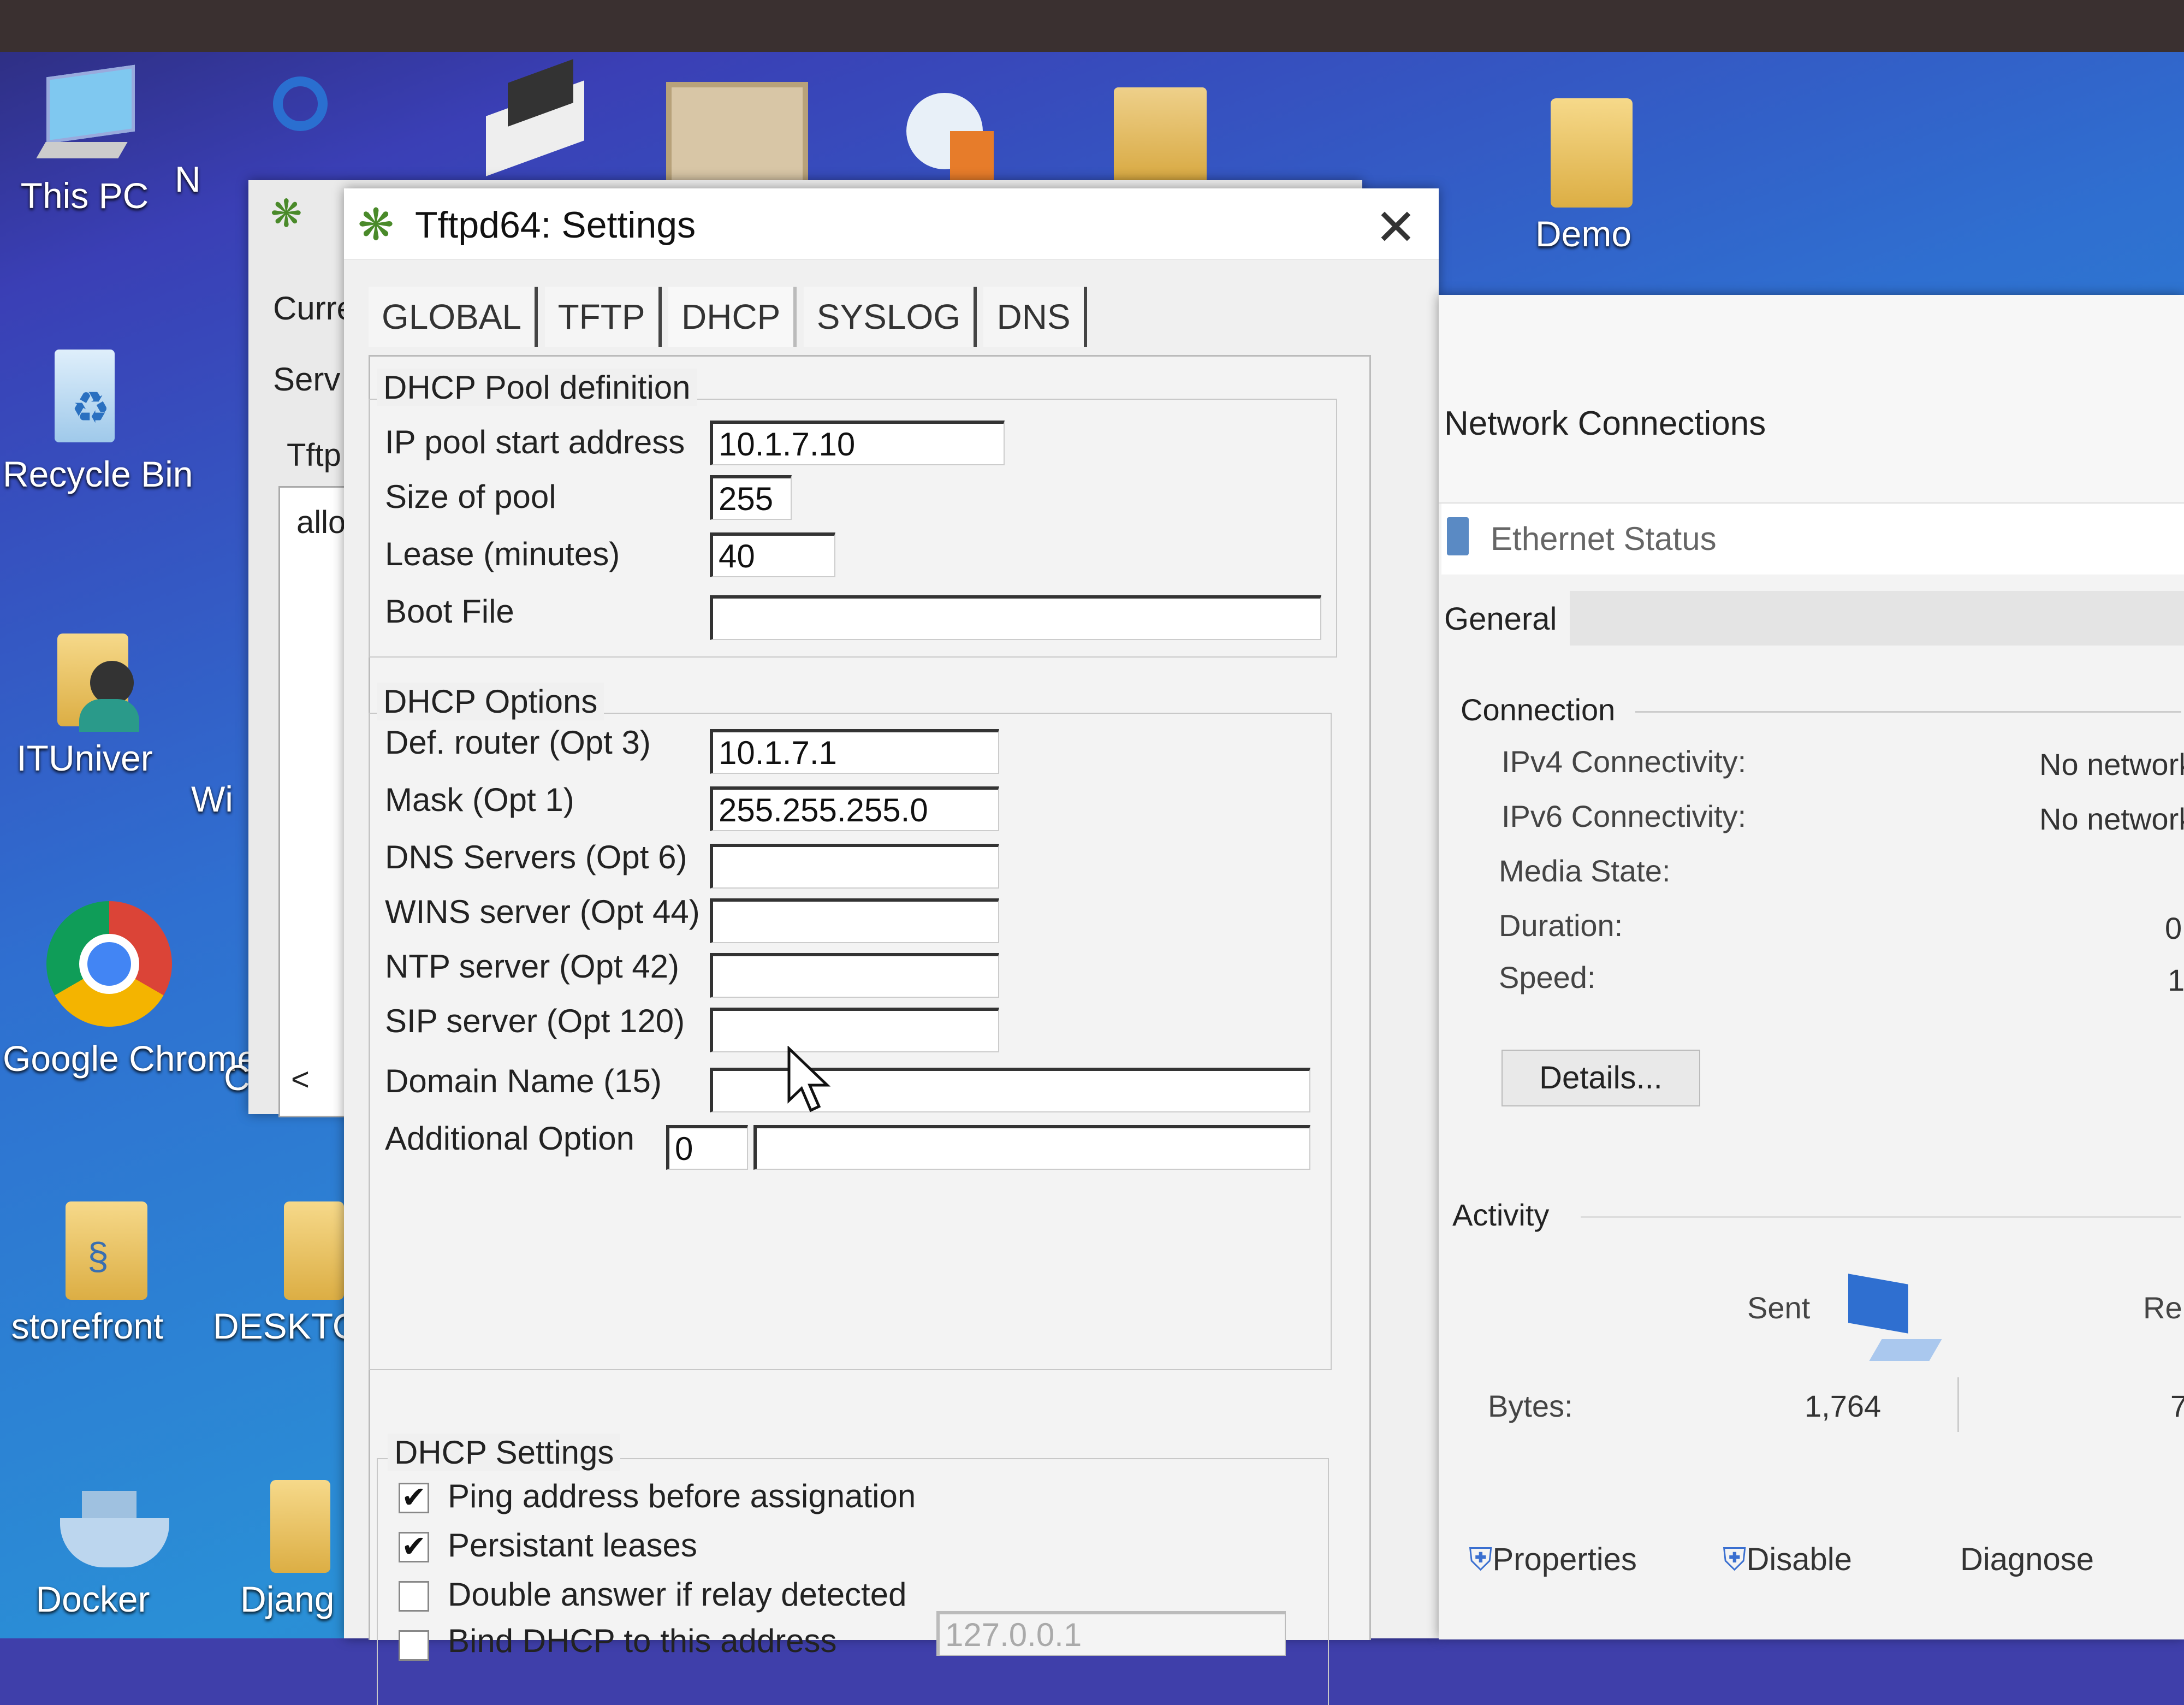 Image resolution: width=2184 pixels, height=1705 pixels. Describe the element at coordinates (733, 317) in the screenshot. I see `tab-dhcp: DHCP` at that location.